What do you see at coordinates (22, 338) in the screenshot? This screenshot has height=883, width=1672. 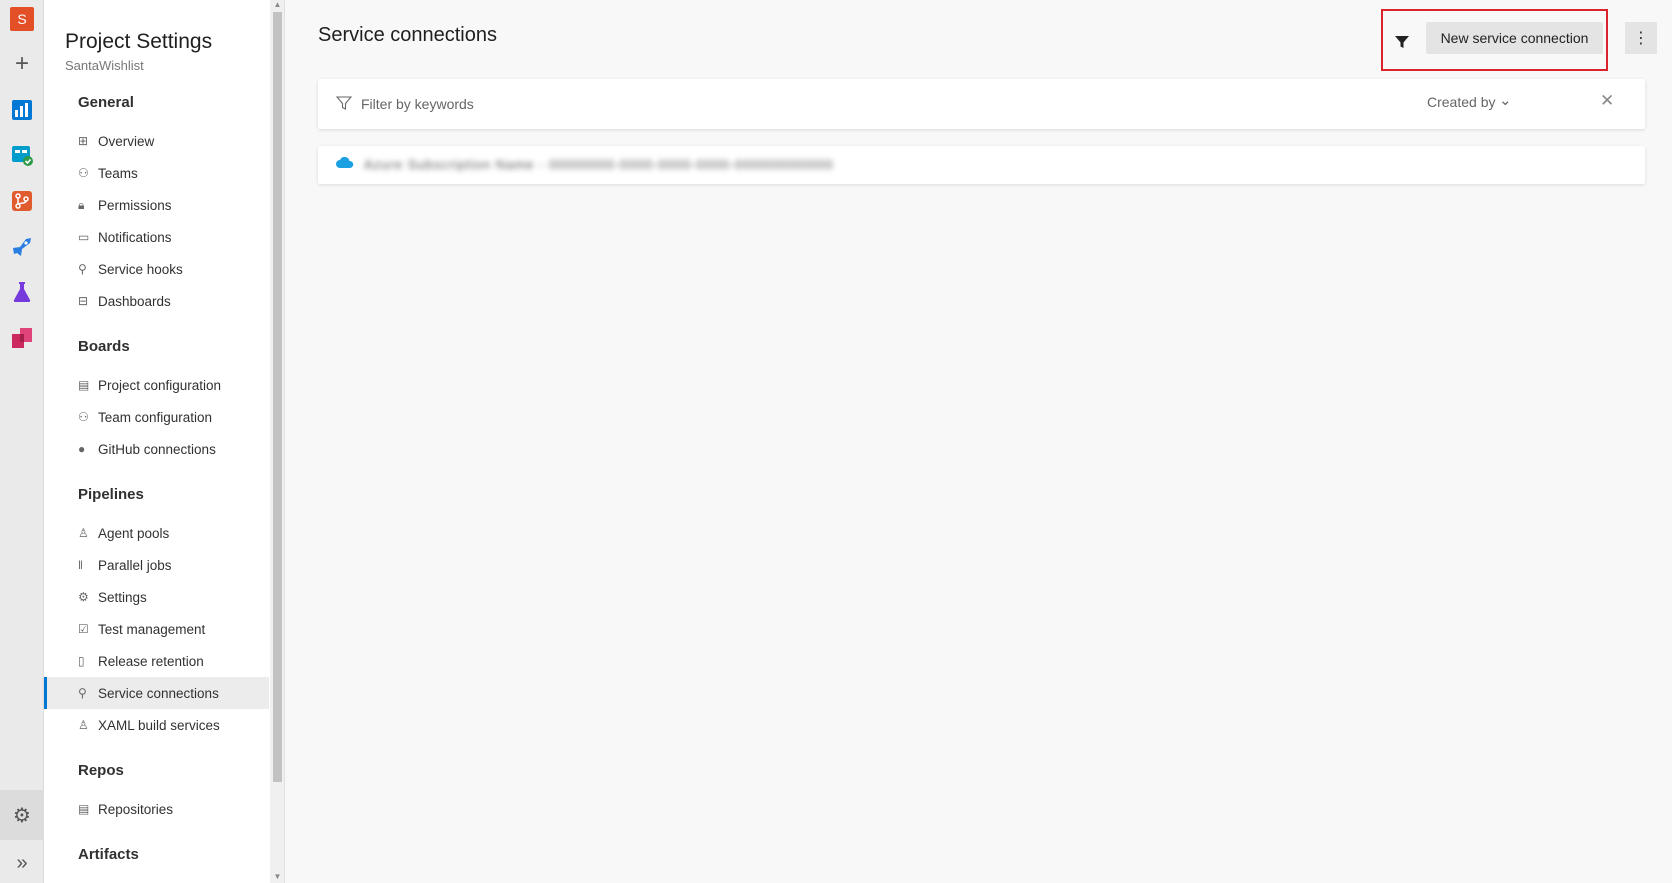 I see `artifacts-icon` at bounding box center [22, 338].